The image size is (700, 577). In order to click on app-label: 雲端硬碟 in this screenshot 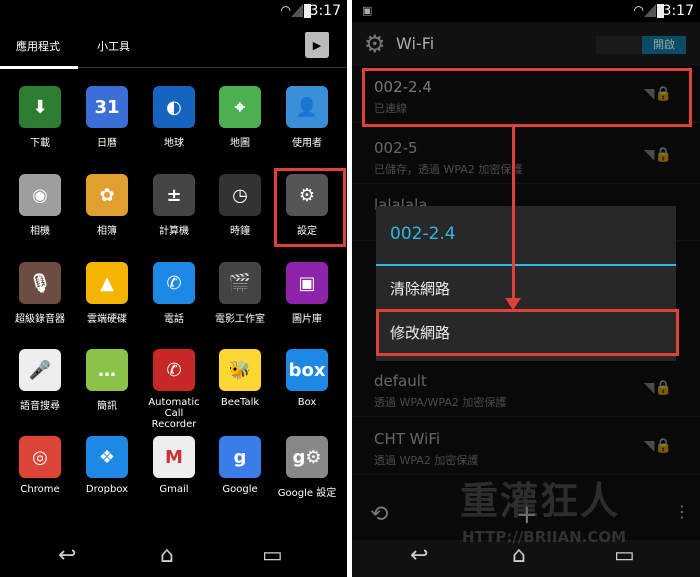, I will do `click(107, 319)`.